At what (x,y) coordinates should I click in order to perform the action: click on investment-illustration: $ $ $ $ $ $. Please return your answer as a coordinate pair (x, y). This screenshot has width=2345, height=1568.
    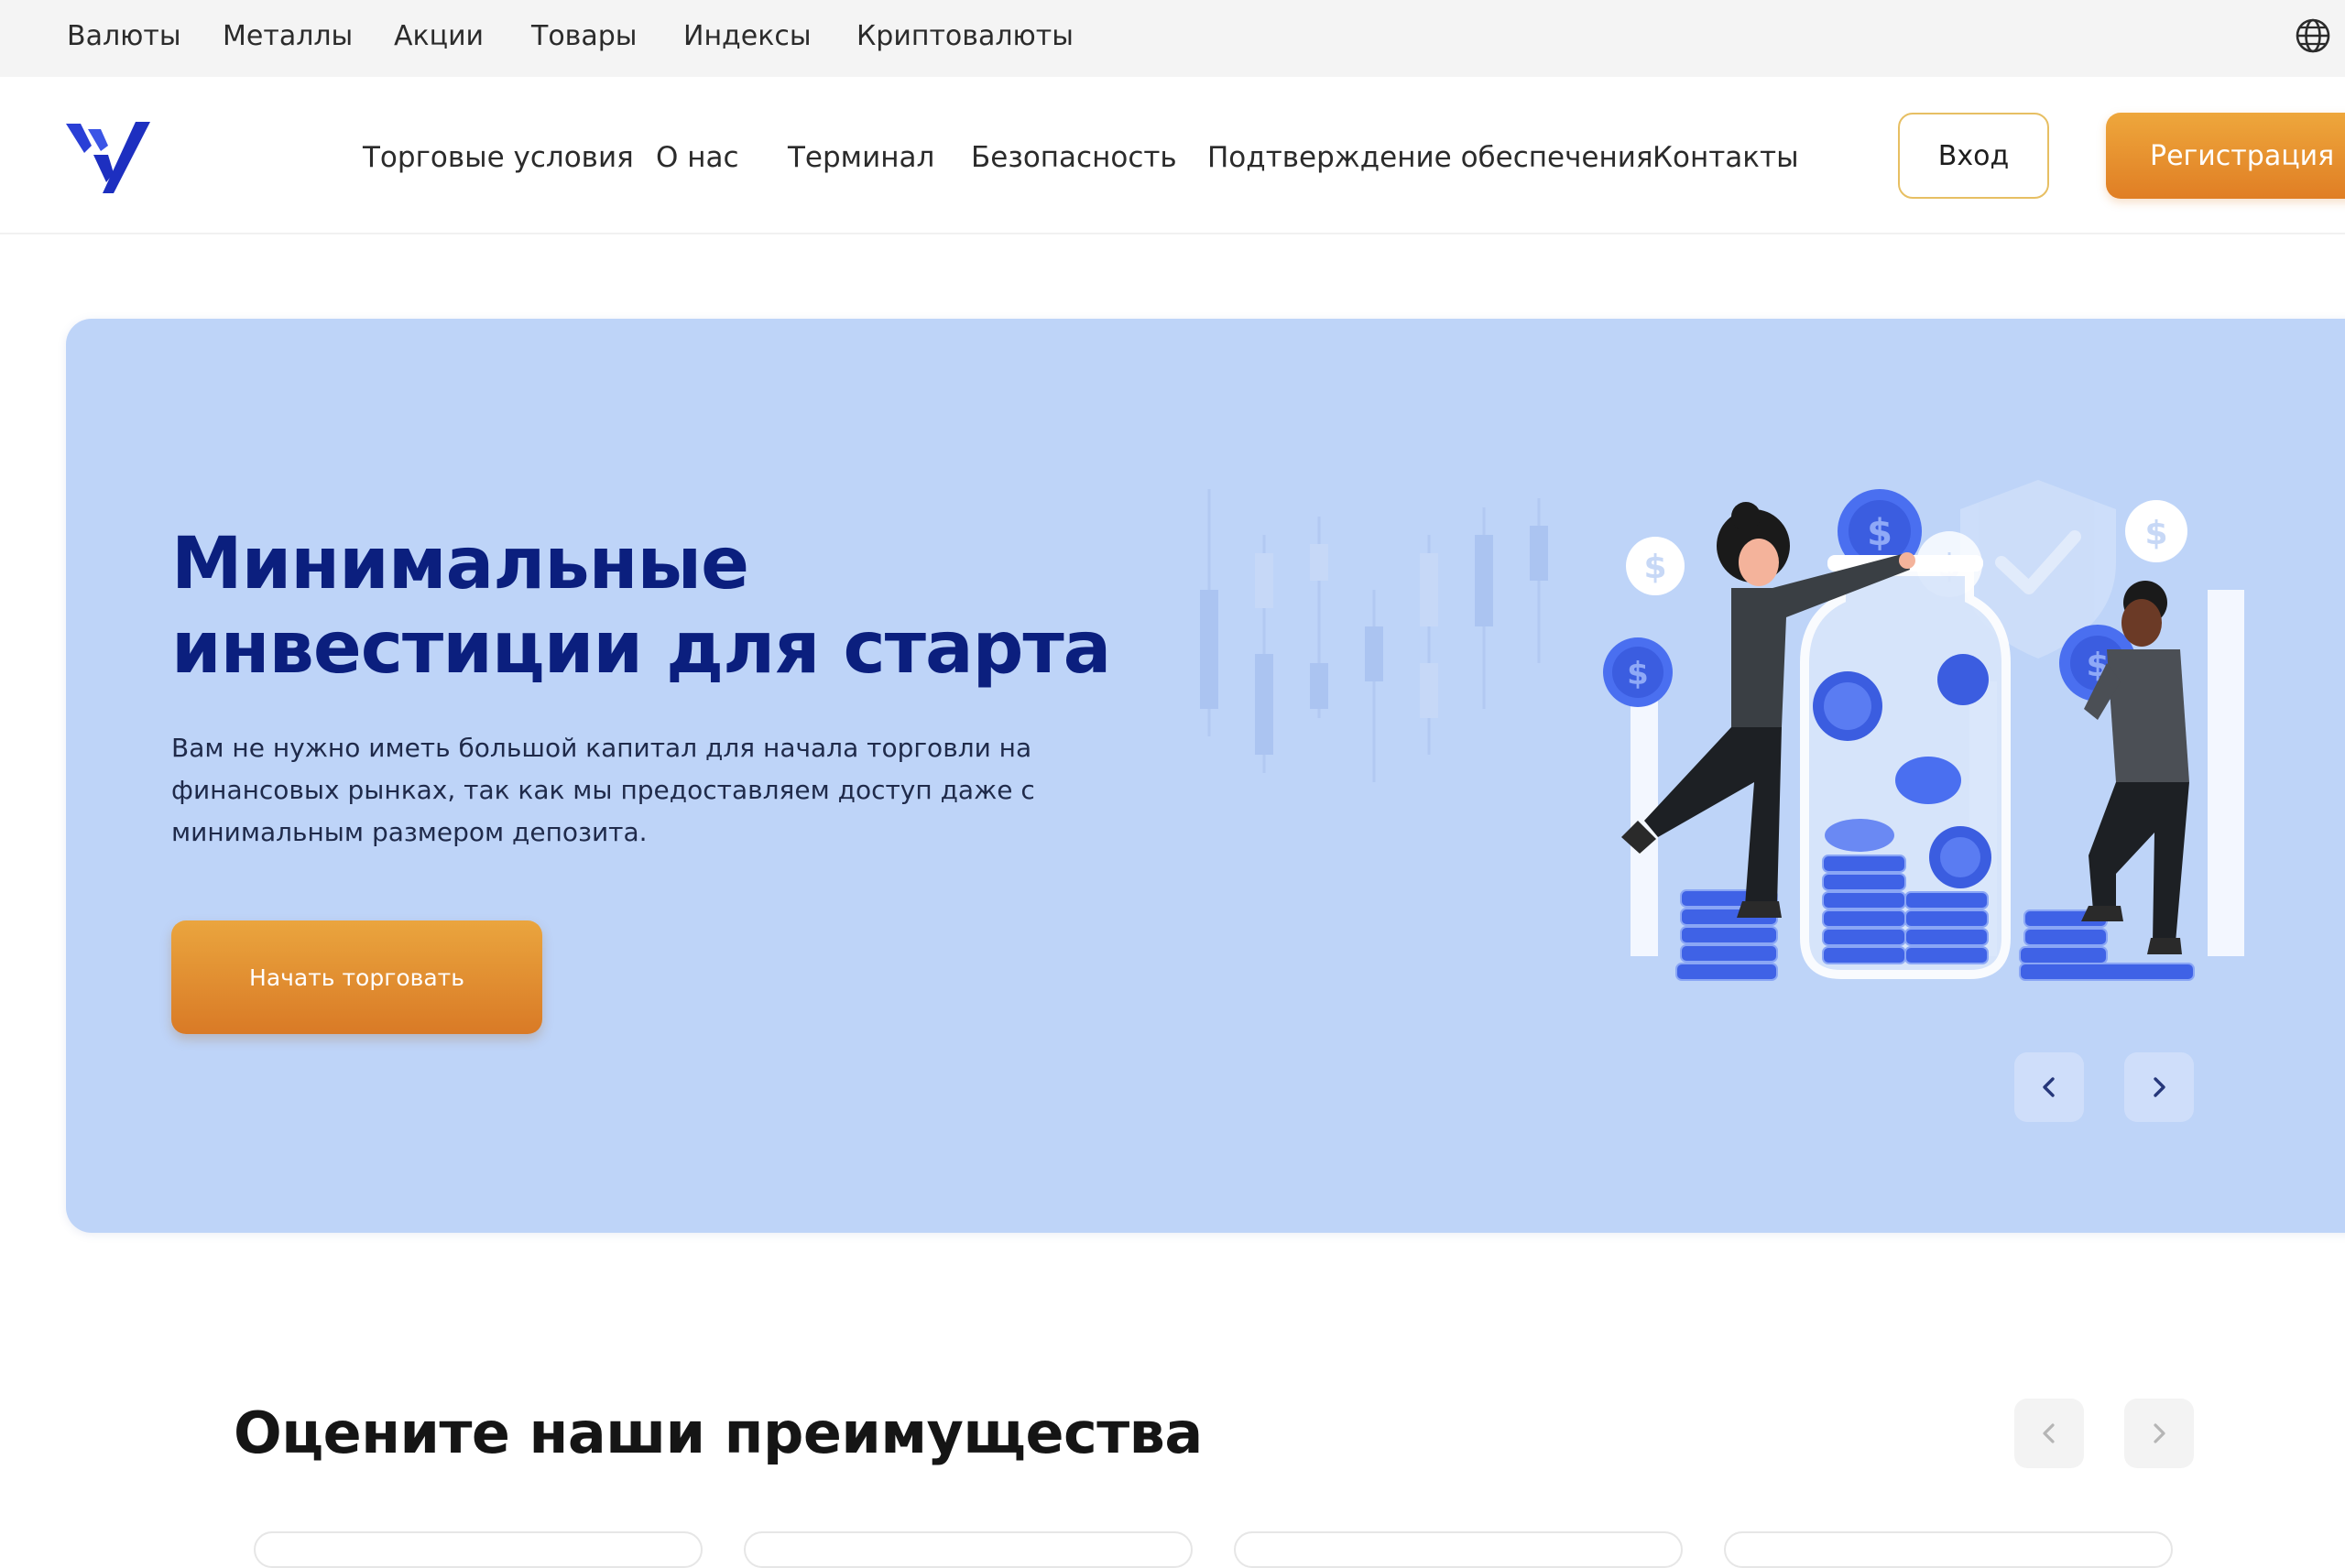
    Looking at the image, I should click on (1722, 730).